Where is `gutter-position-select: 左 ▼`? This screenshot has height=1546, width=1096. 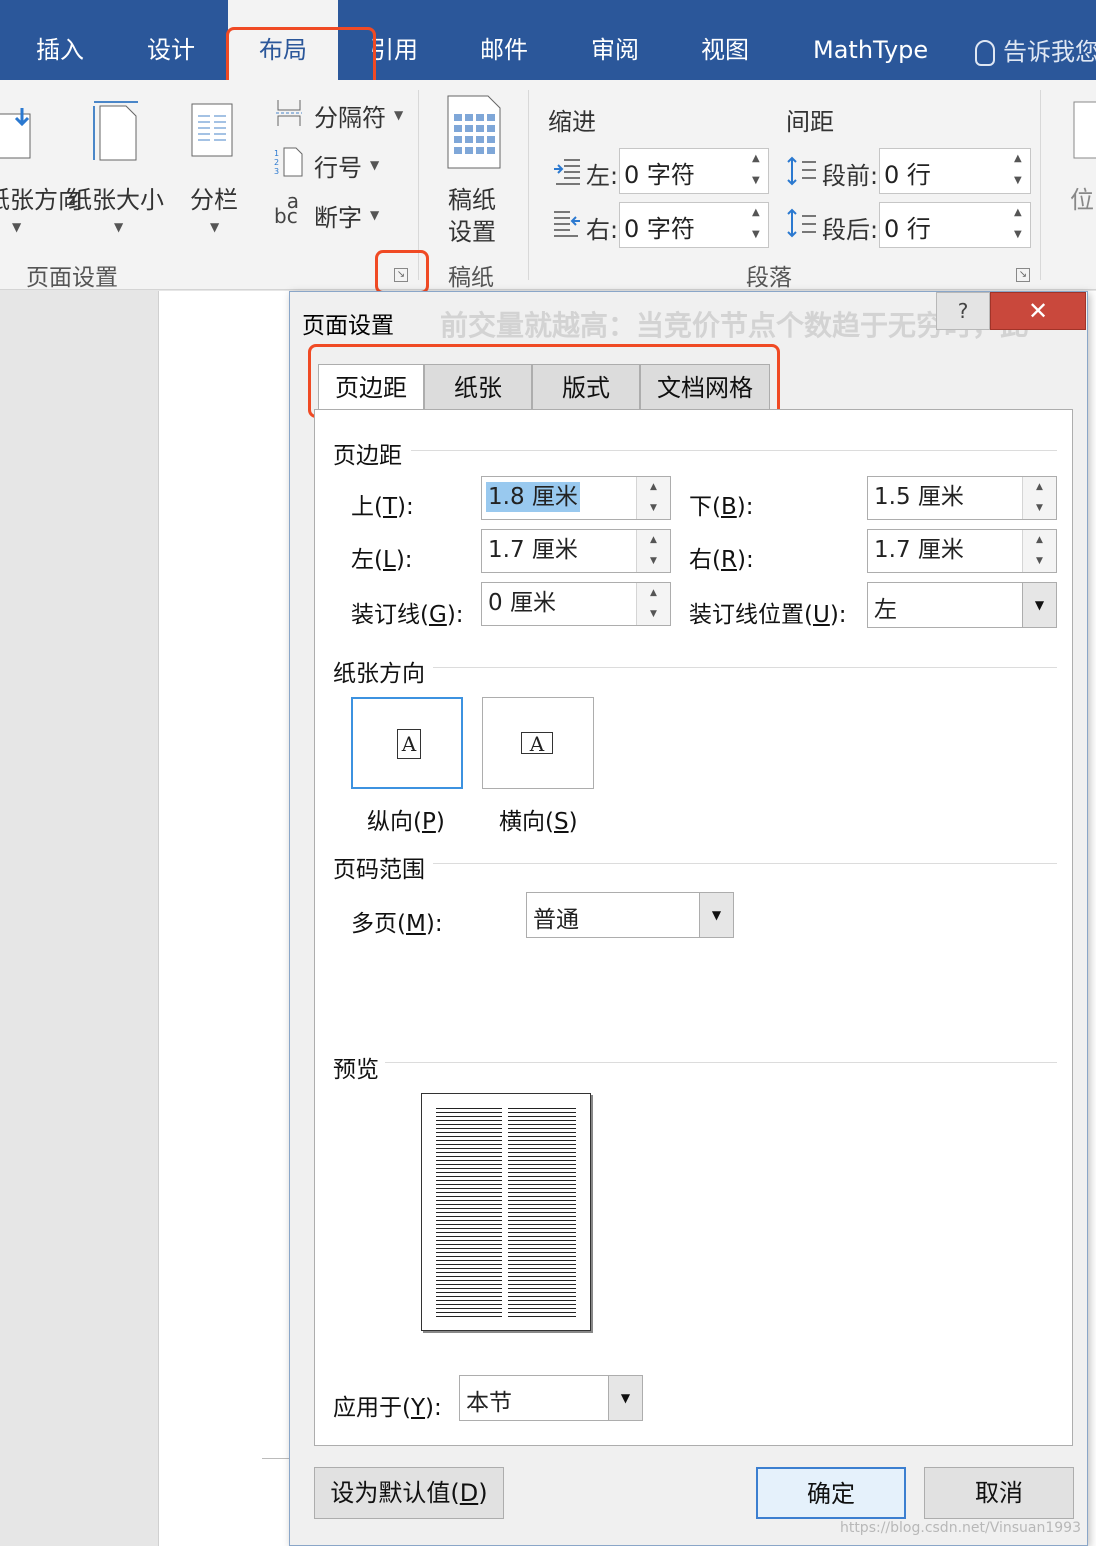
gutter-position-select: 左 ▼ is located at coordinates (962, 605).